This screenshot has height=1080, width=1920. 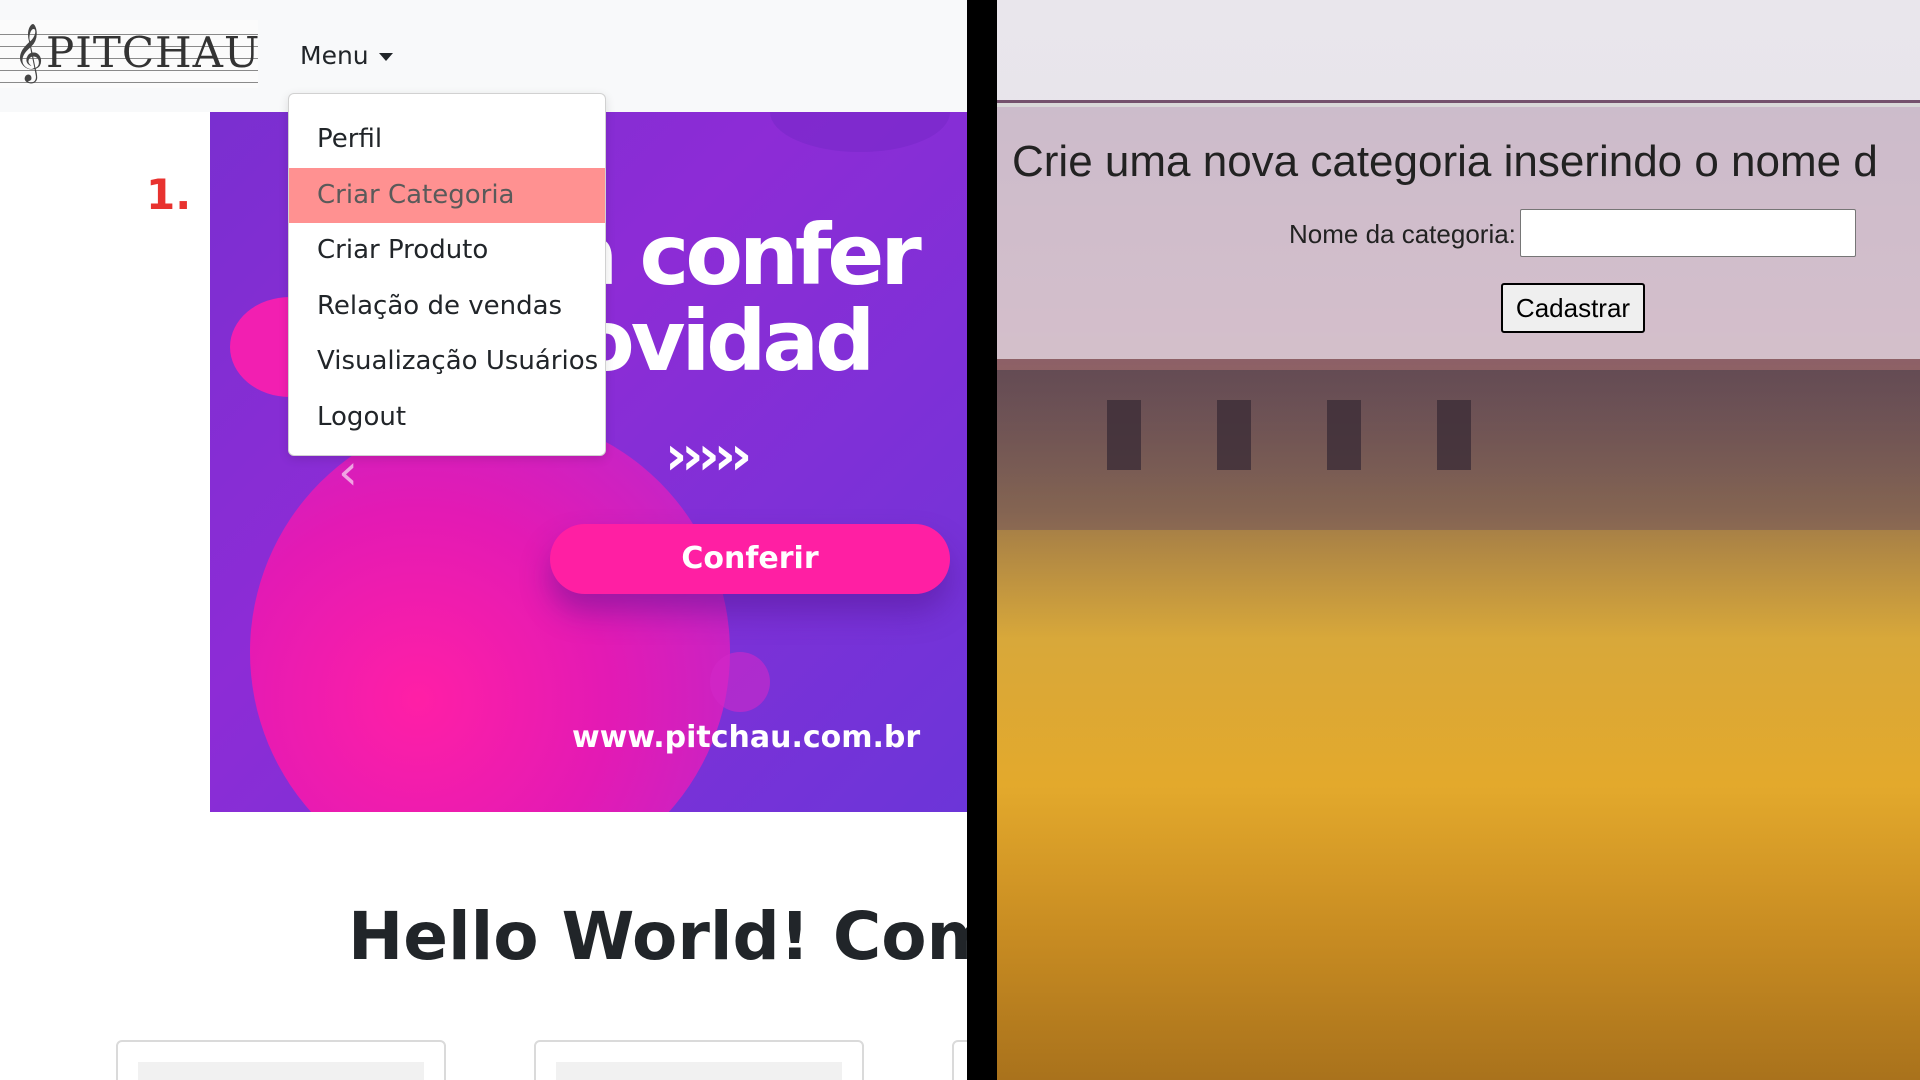 What do you see at coordinates (334, 55) in the screenshot?
I see `menu-label: Menu` at bounding box center [334, 55].